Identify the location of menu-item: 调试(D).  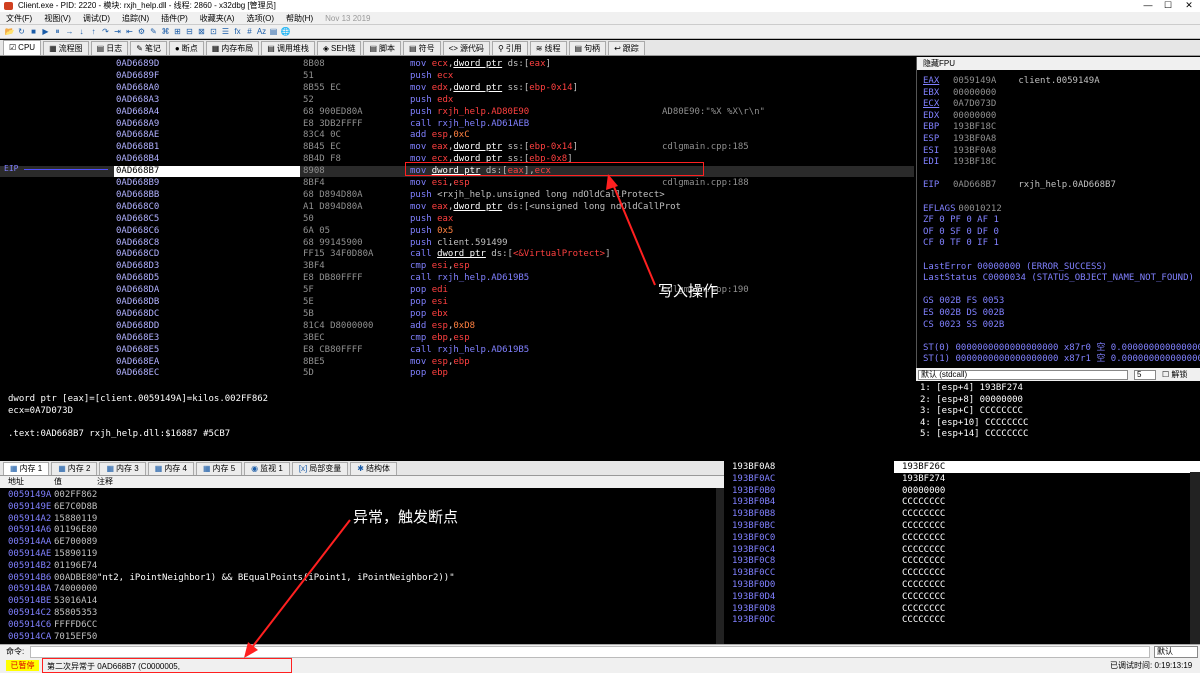
(96, 18).